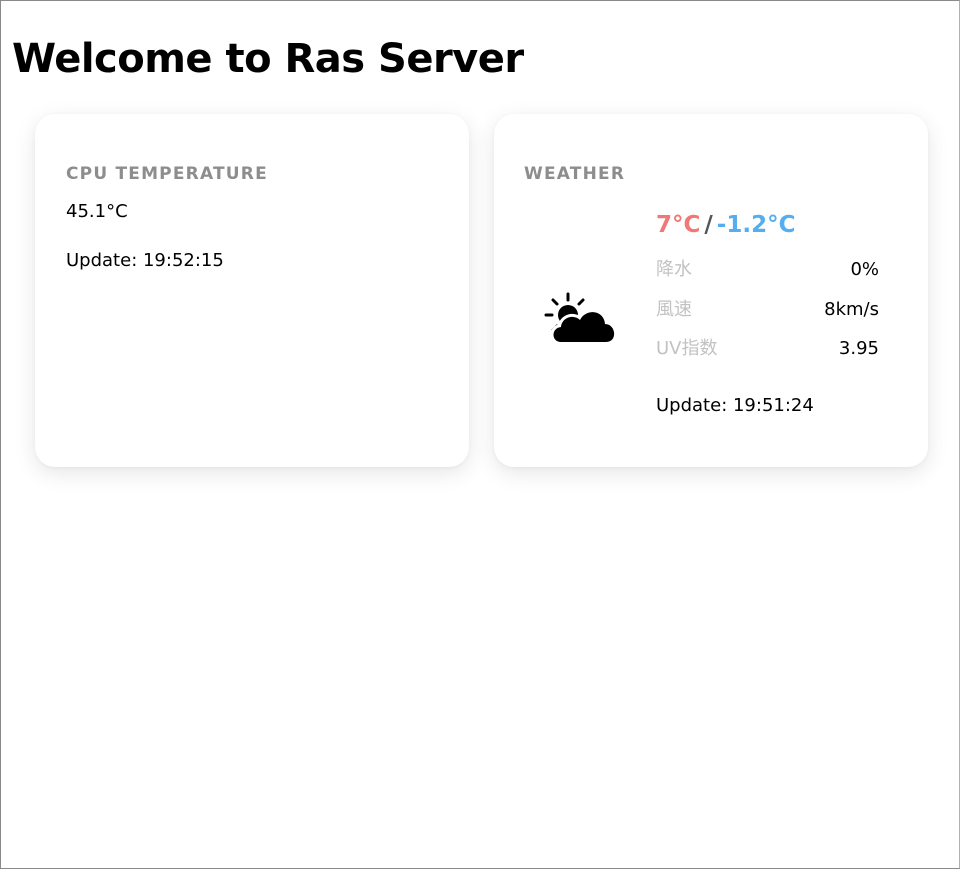  What do you see at coordinates (851, 309) in the screenshot?
I see `stat-value: 8km/s` at bounding box center [851, 309].